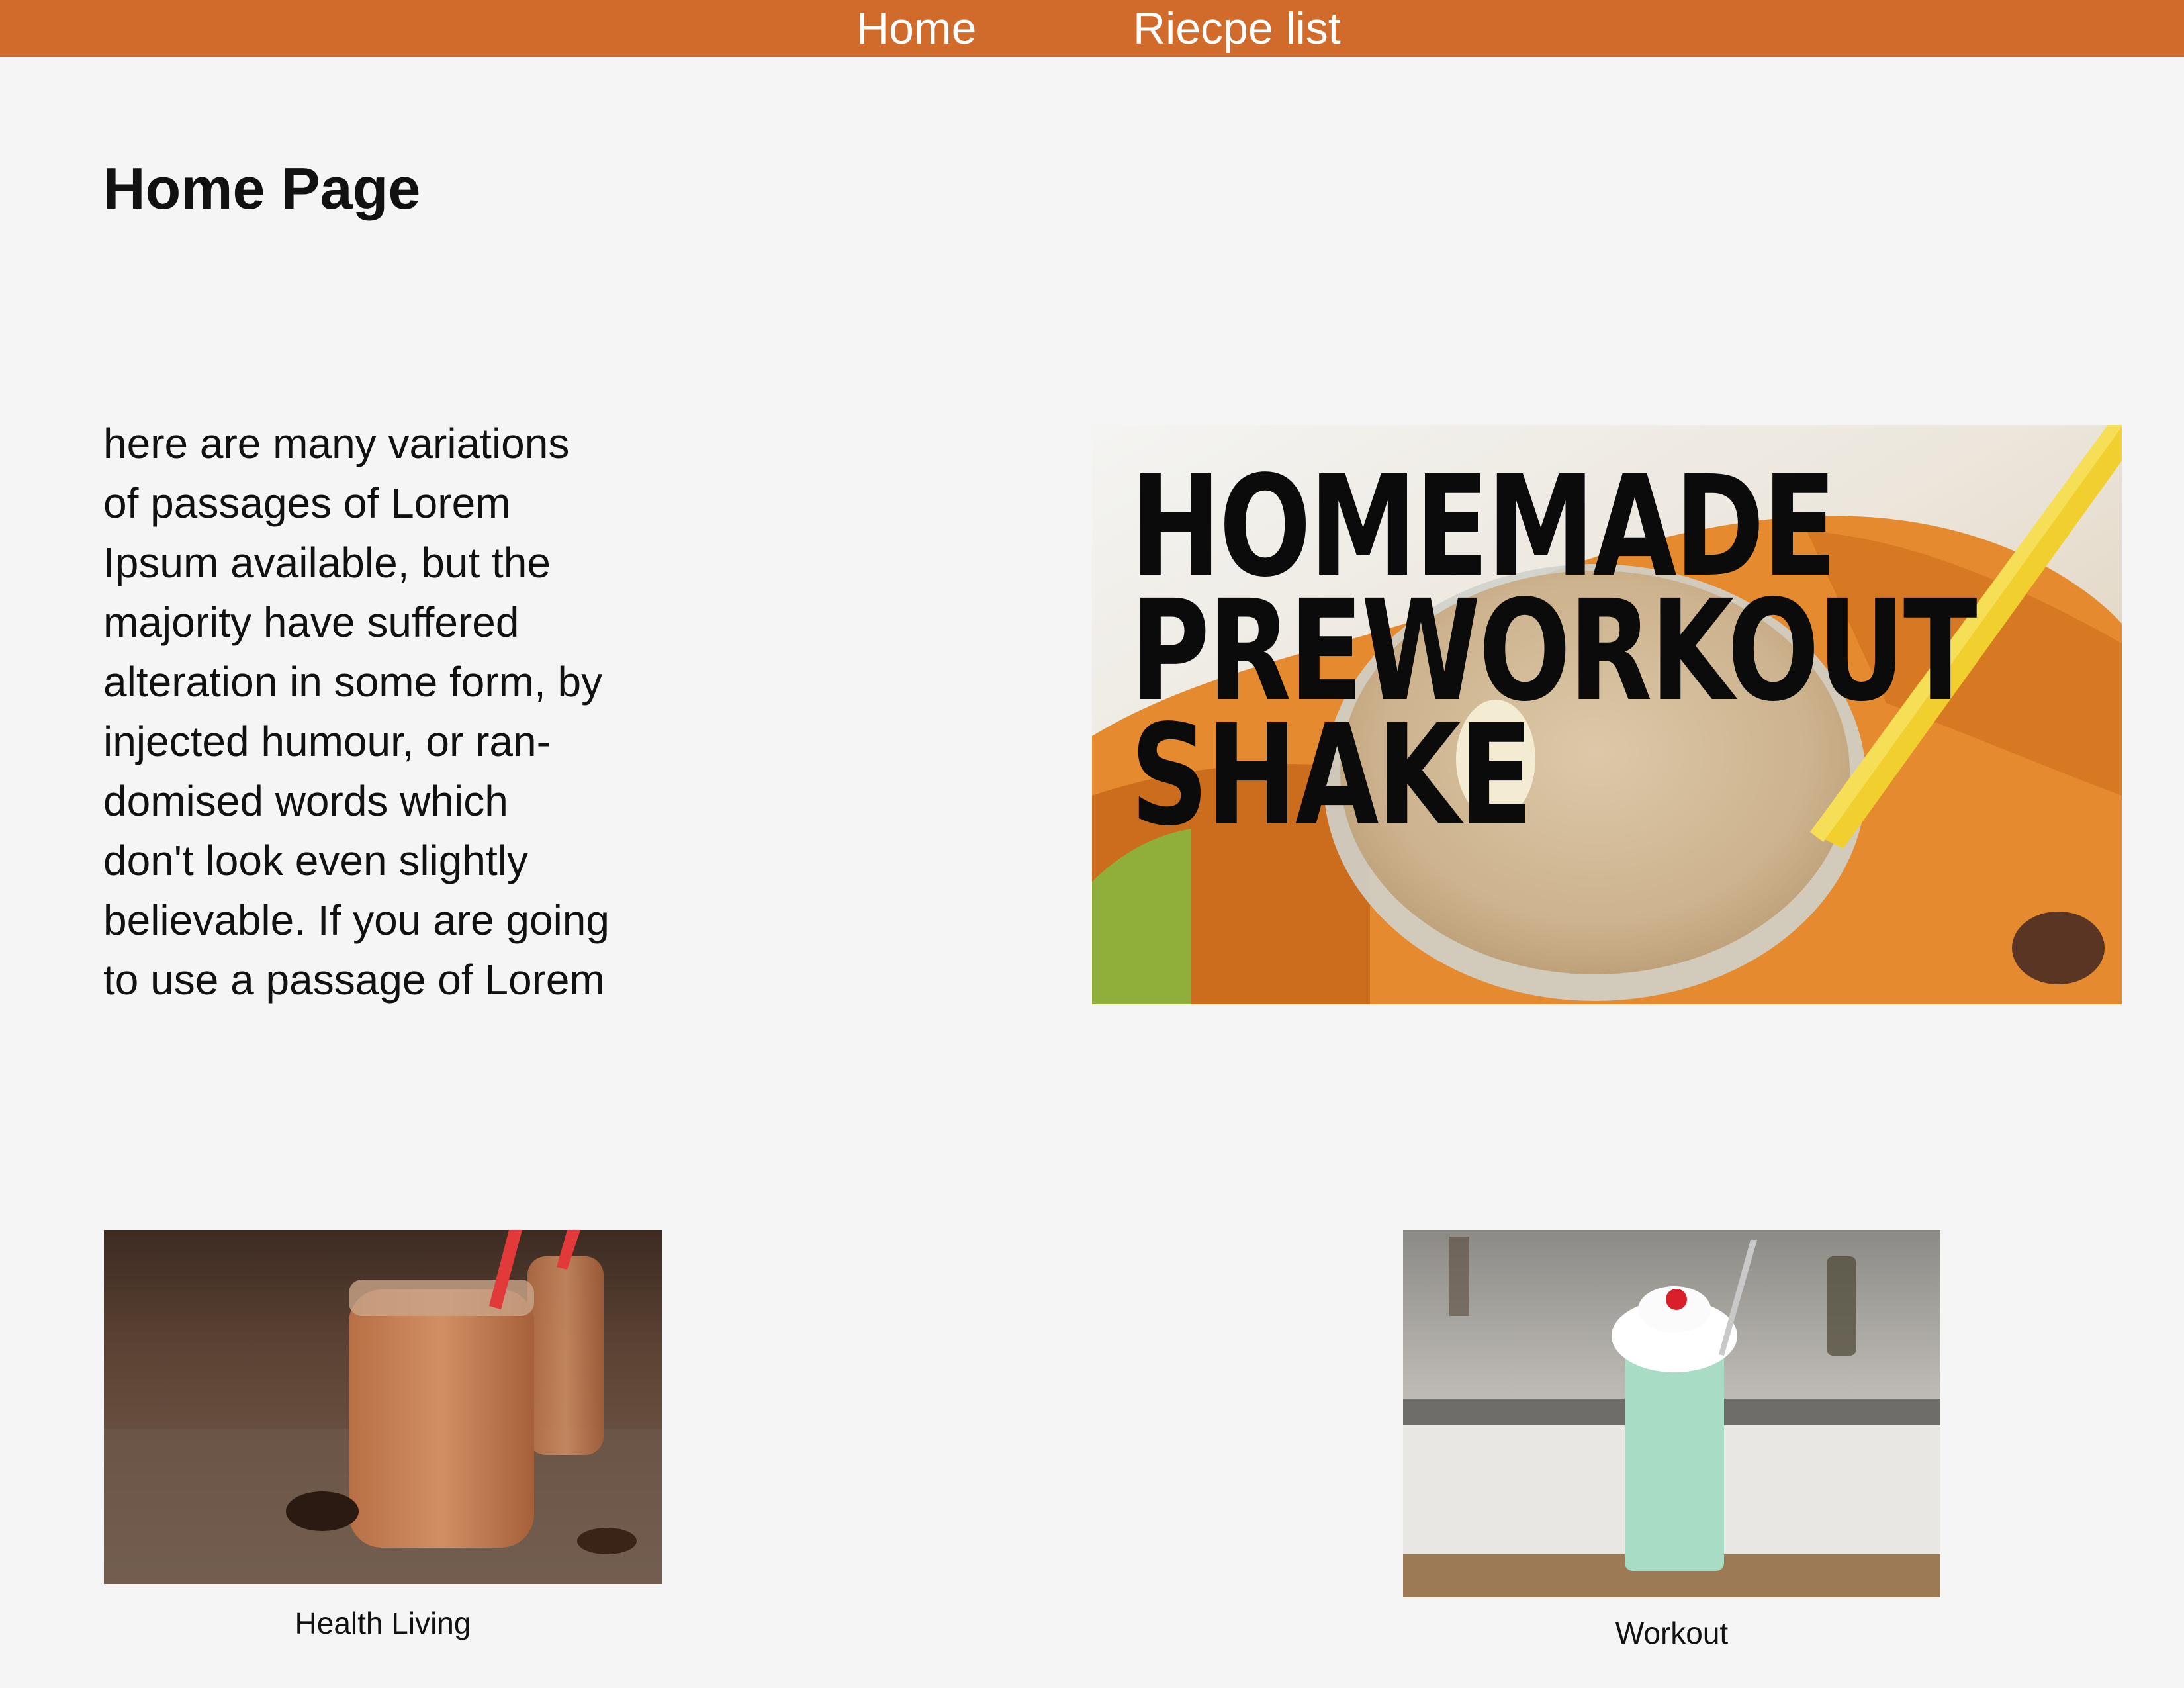  Describe the element at coordinates (1672, 1633) in the screenshot. I see `workout-caption: Workout` at that location.